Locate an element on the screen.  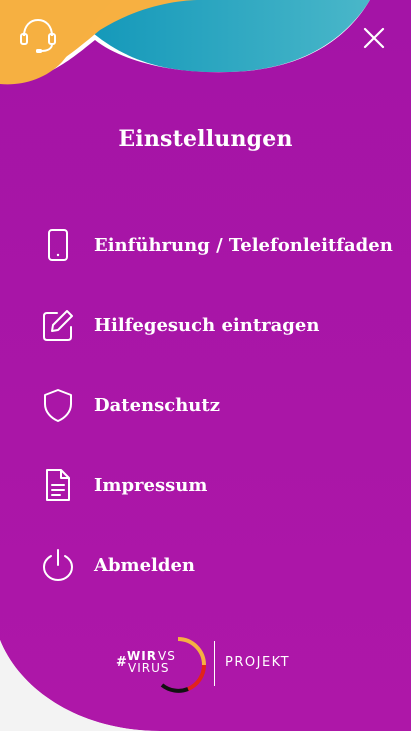
menu-item-label: Hilfegesuch eintragen is located at coordinates (207, 325).